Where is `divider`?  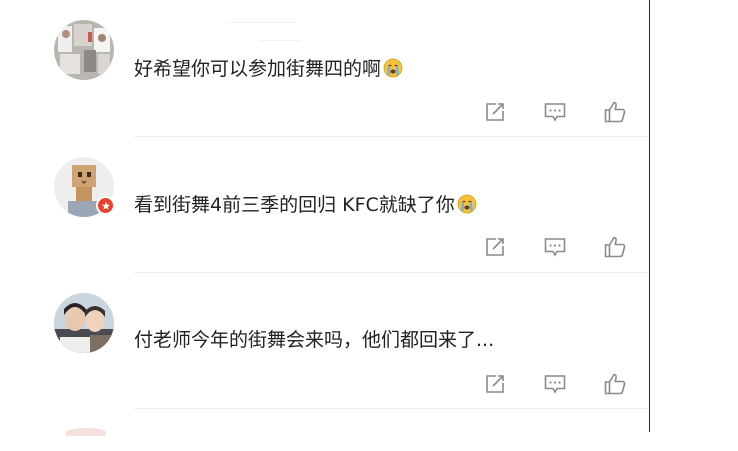
divider is located at coordinates (391, 408).